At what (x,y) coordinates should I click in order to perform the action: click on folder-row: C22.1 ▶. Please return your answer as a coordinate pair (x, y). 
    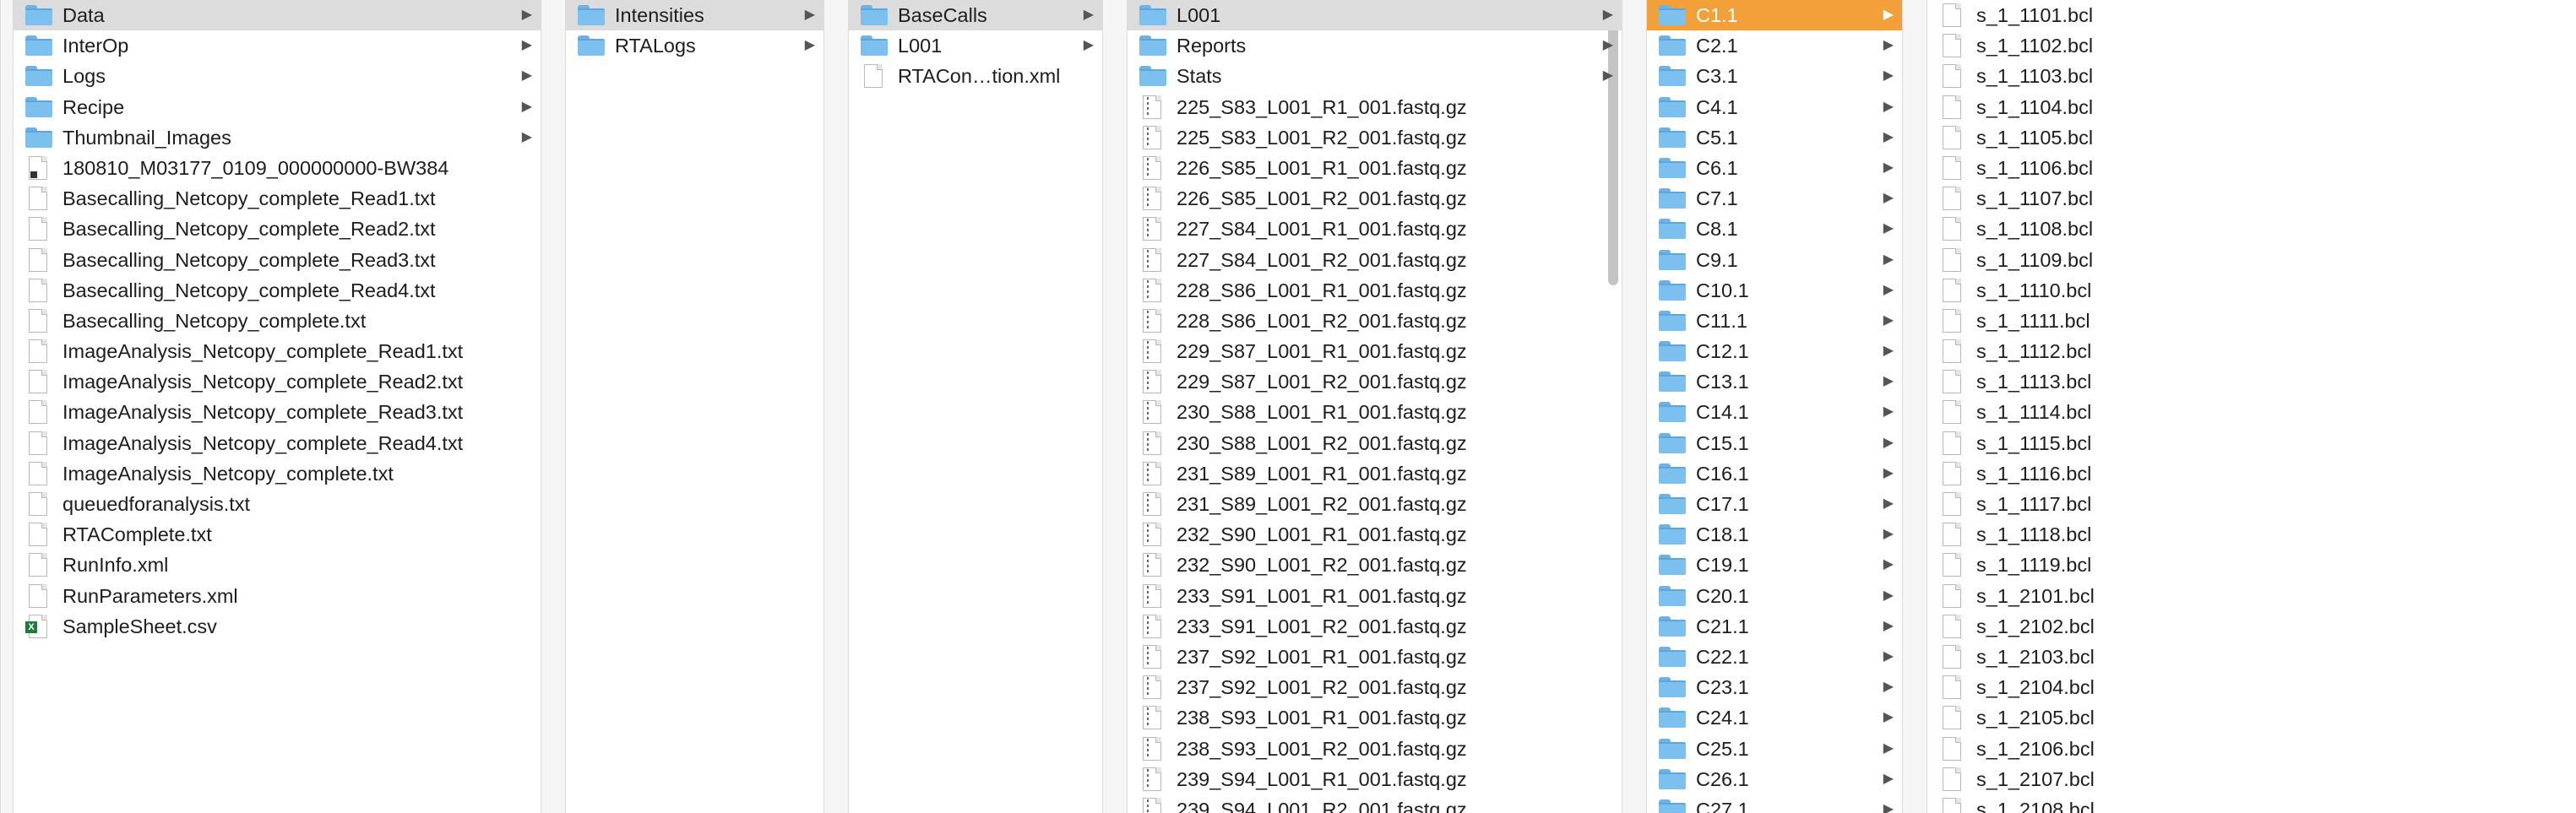
    Looking at the image, I should click on (1774, 657).